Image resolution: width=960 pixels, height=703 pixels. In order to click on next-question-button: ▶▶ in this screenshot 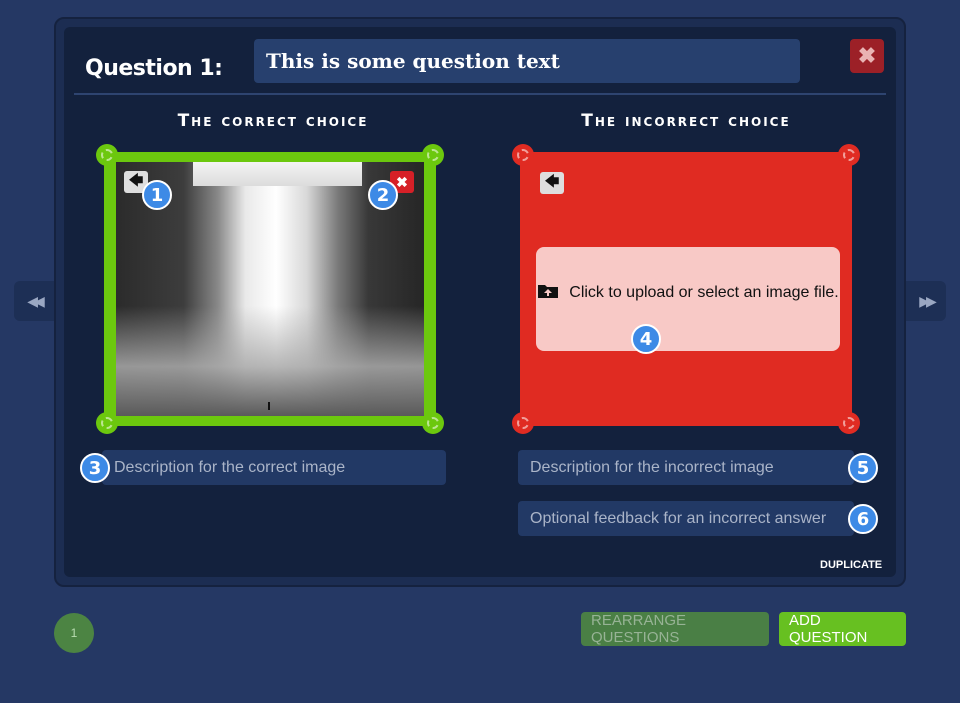, I will do `click(926, 301)`.